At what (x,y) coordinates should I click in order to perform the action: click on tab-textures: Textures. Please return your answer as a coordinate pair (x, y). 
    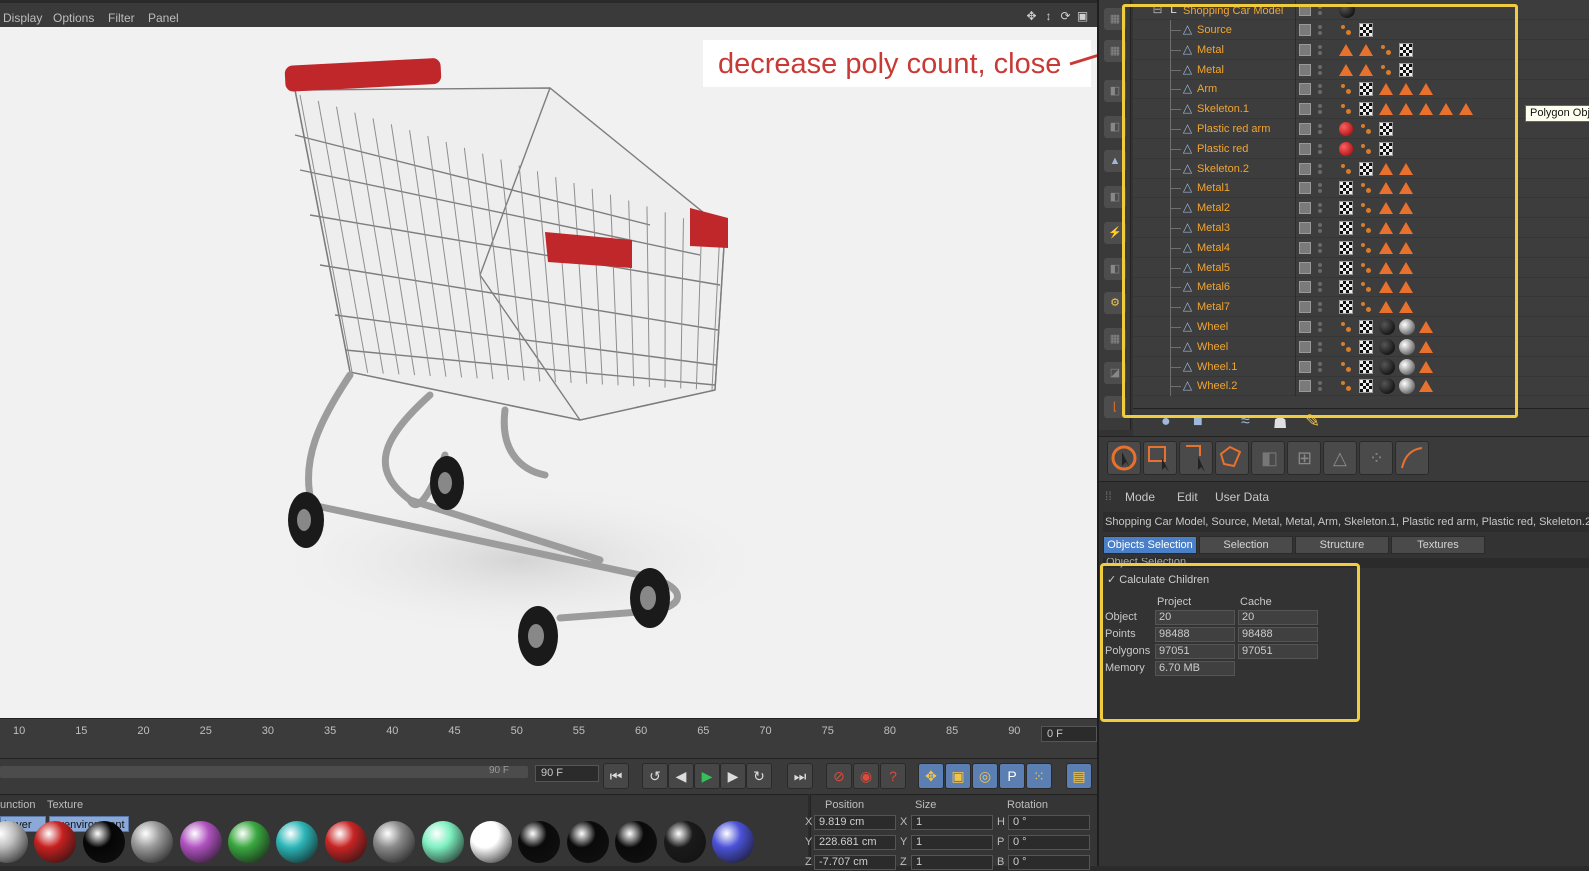
    Looking at the image, I should click on (1438, 545).